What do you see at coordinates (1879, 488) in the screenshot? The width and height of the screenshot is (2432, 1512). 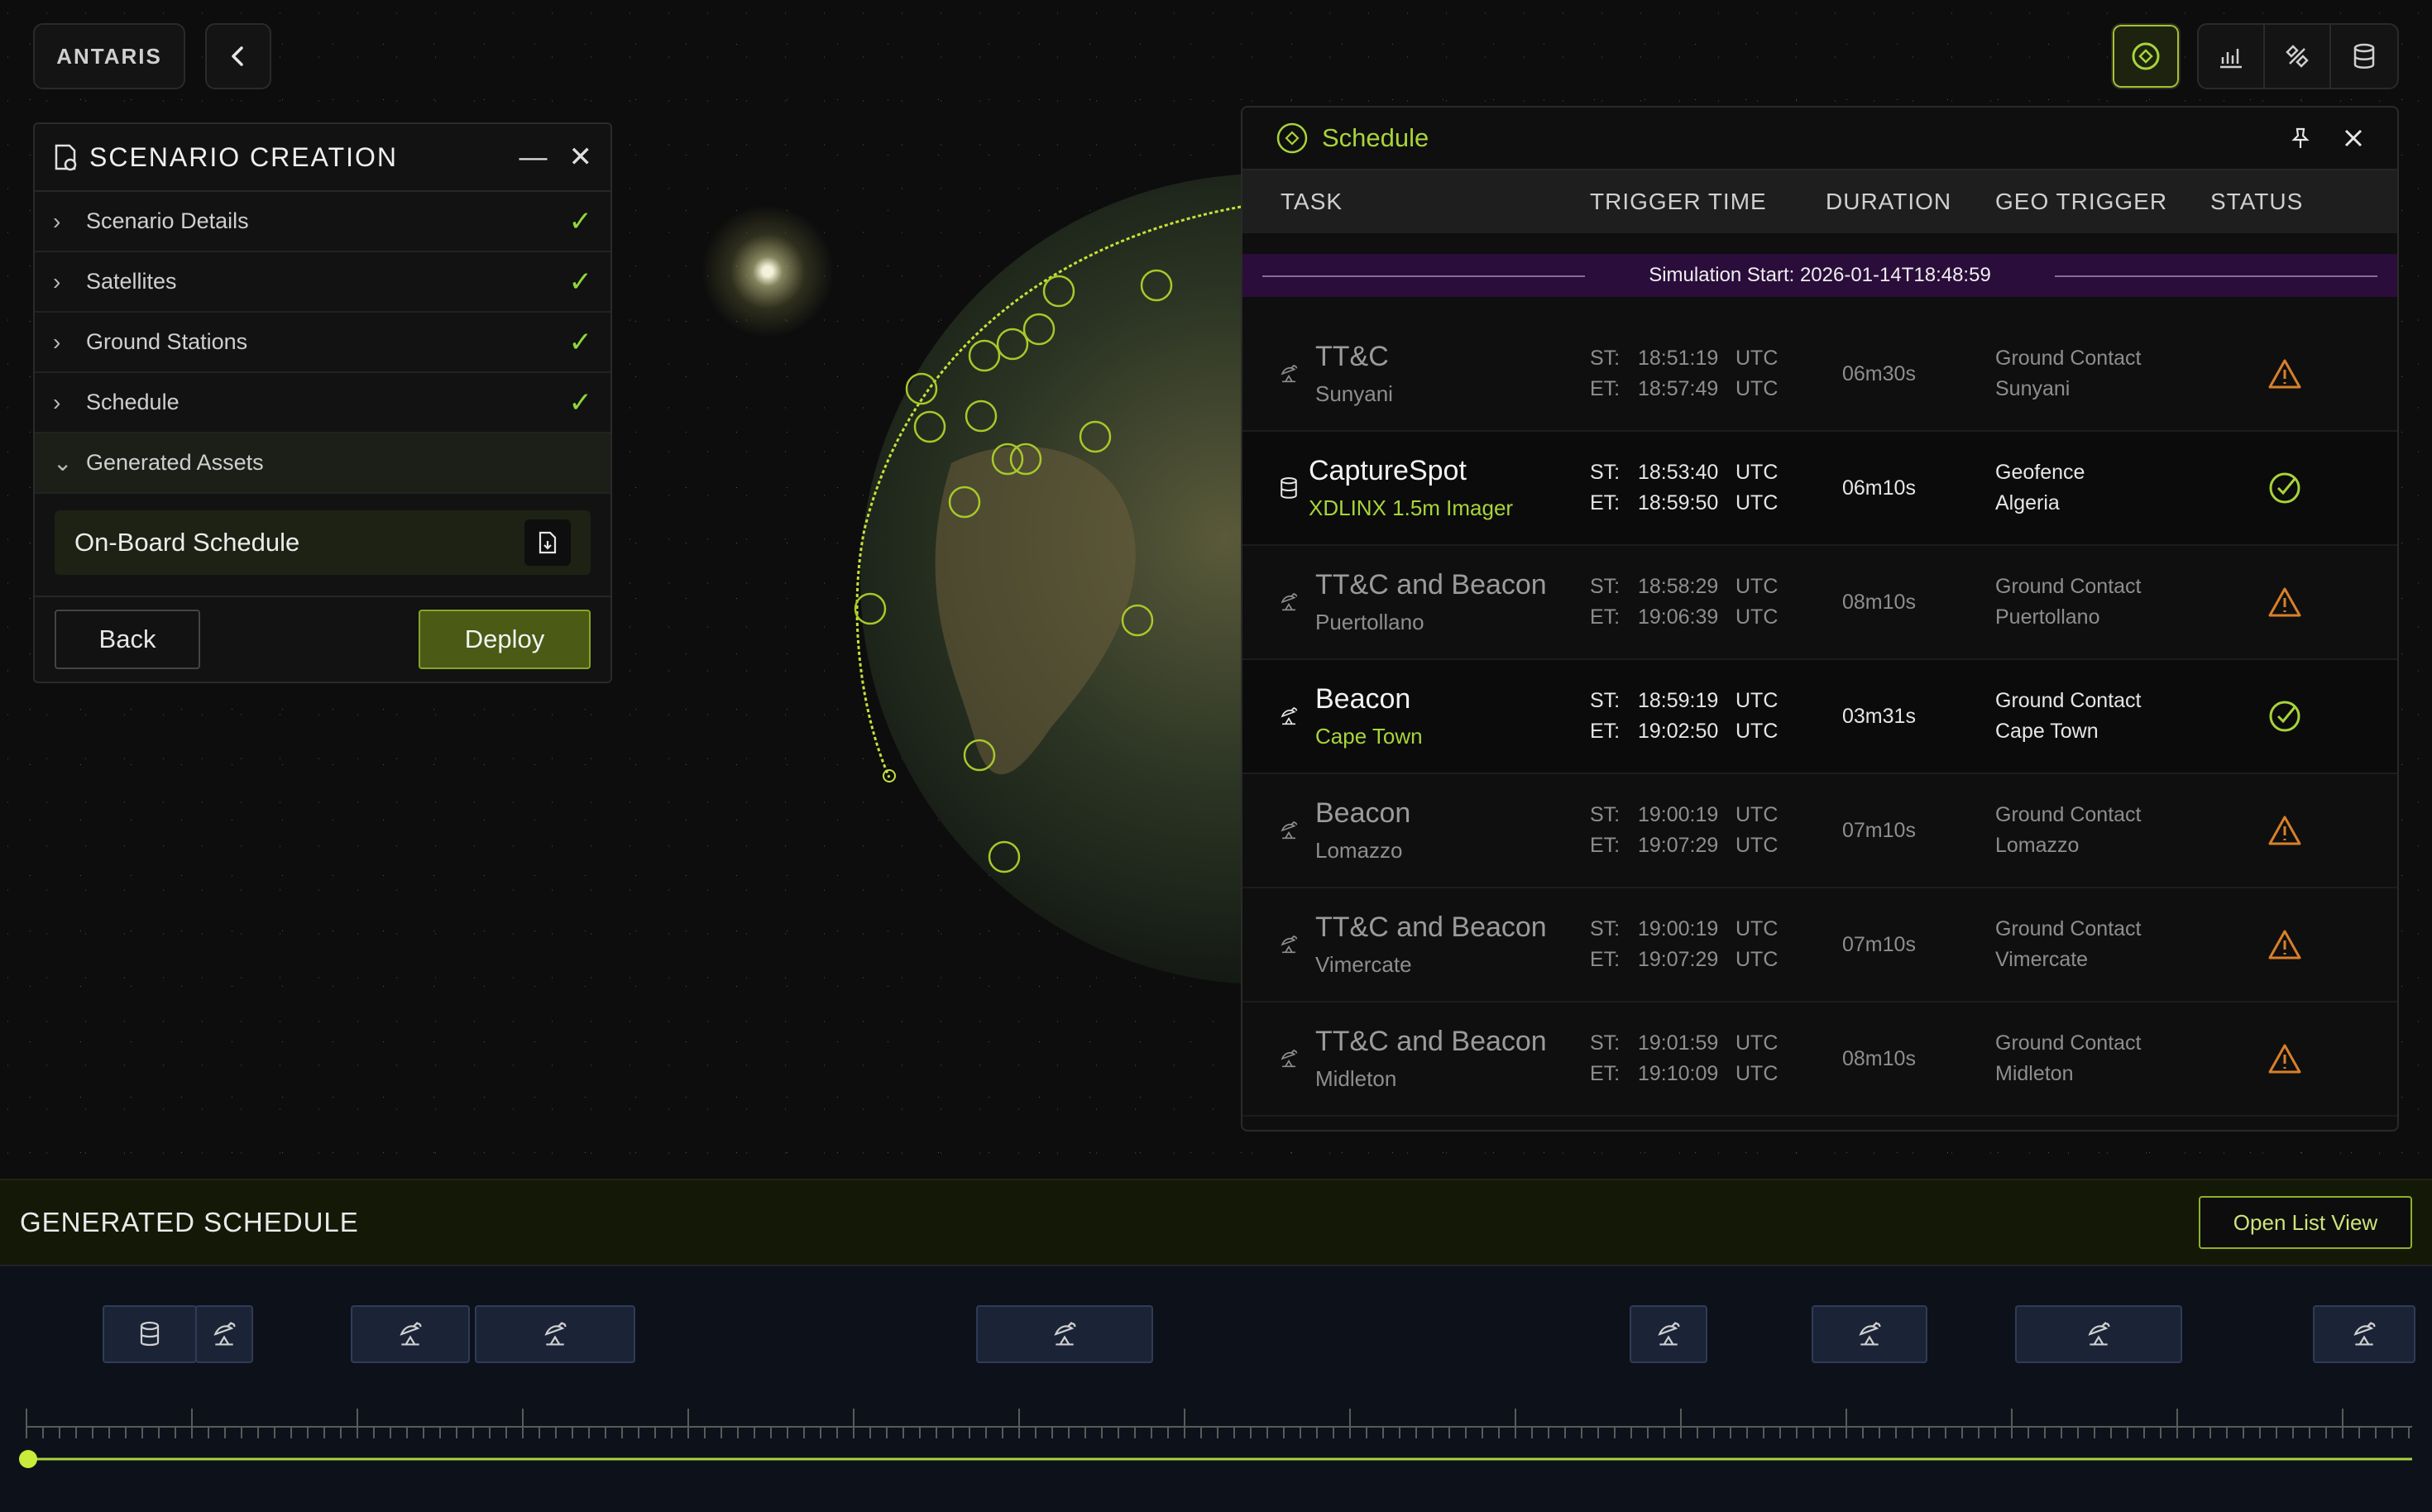 I see `duration: 06m10s` at bounding box center [1879, 488].